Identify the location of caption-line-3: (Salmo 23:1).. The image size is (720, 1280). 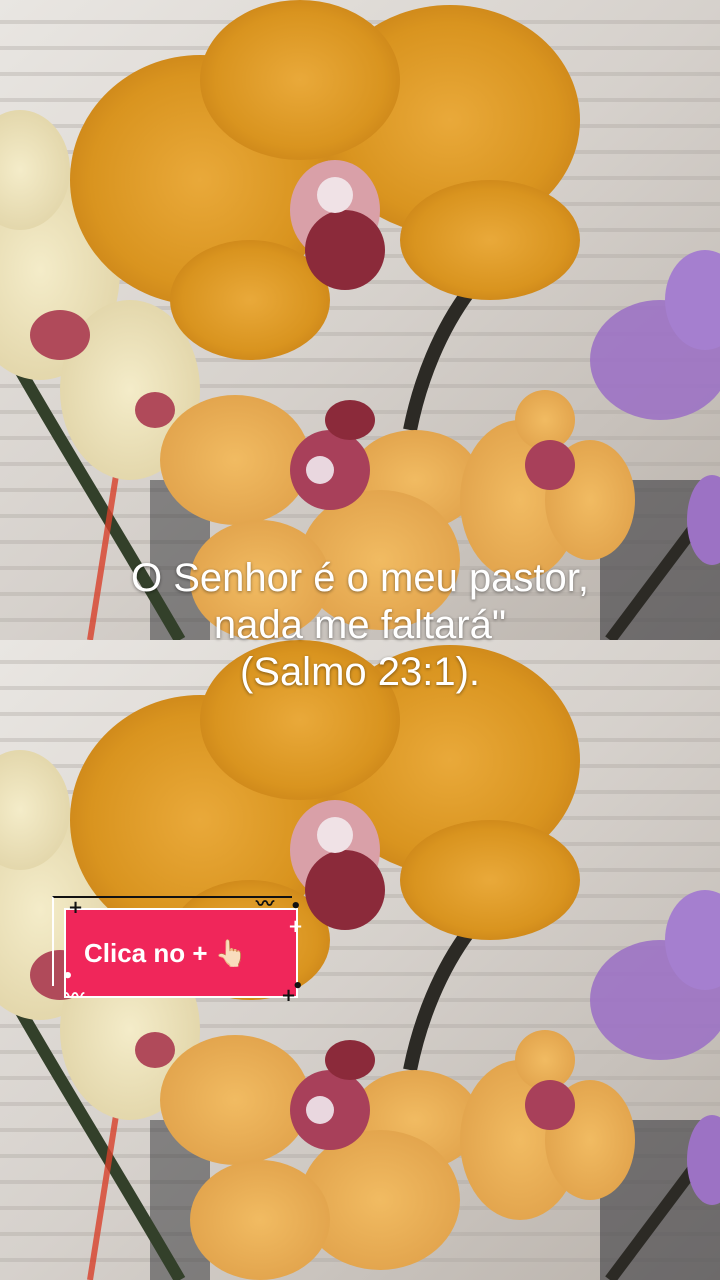
(360, 672).